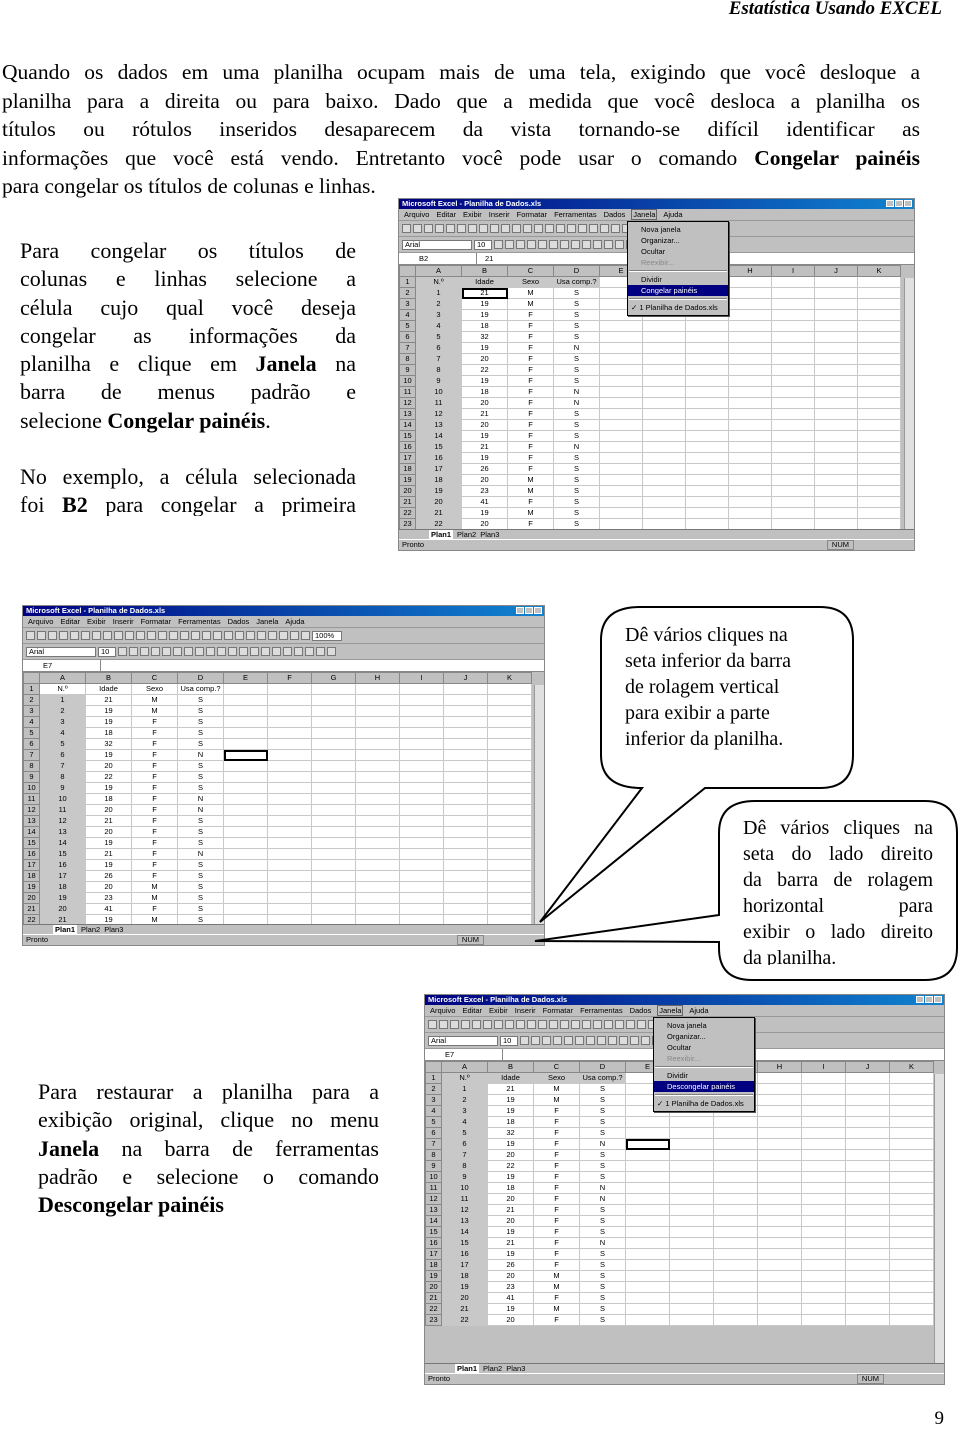  Describe the element at coordinates (838, 906) in the screenshot. I see `callout-line: horizontal para` at that location.